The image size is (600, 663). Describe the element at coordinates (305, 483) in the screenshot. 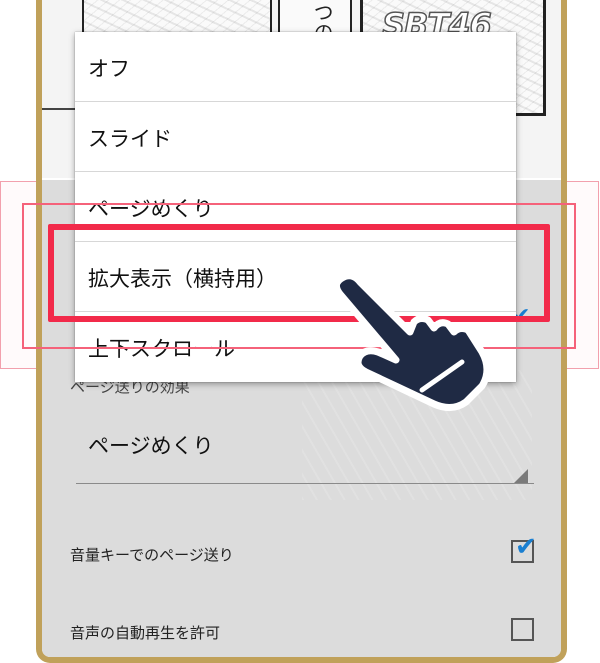

I see `dropdown-underline` at that location.